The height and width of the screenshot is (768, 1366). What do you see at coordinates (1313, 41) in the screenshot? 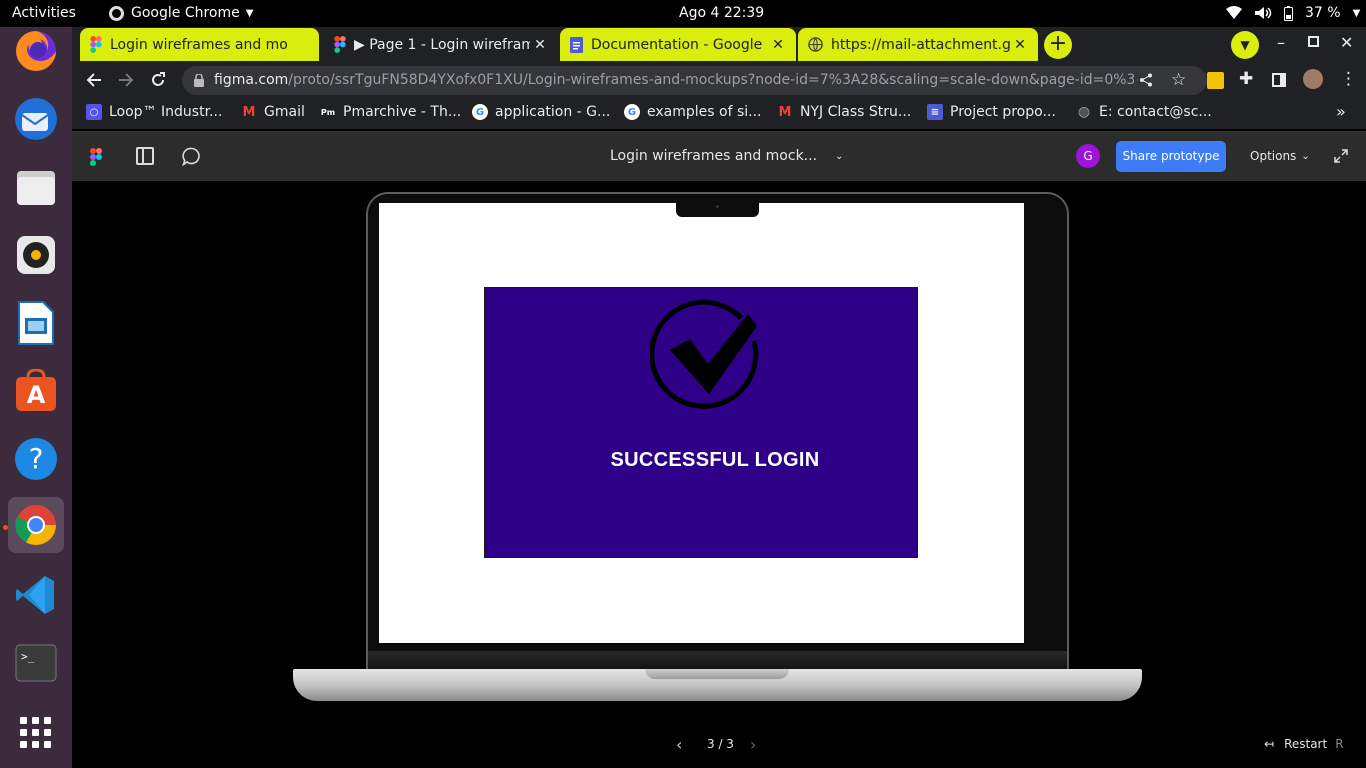
I see `maximize-button` at bounding box center [1313, 41].